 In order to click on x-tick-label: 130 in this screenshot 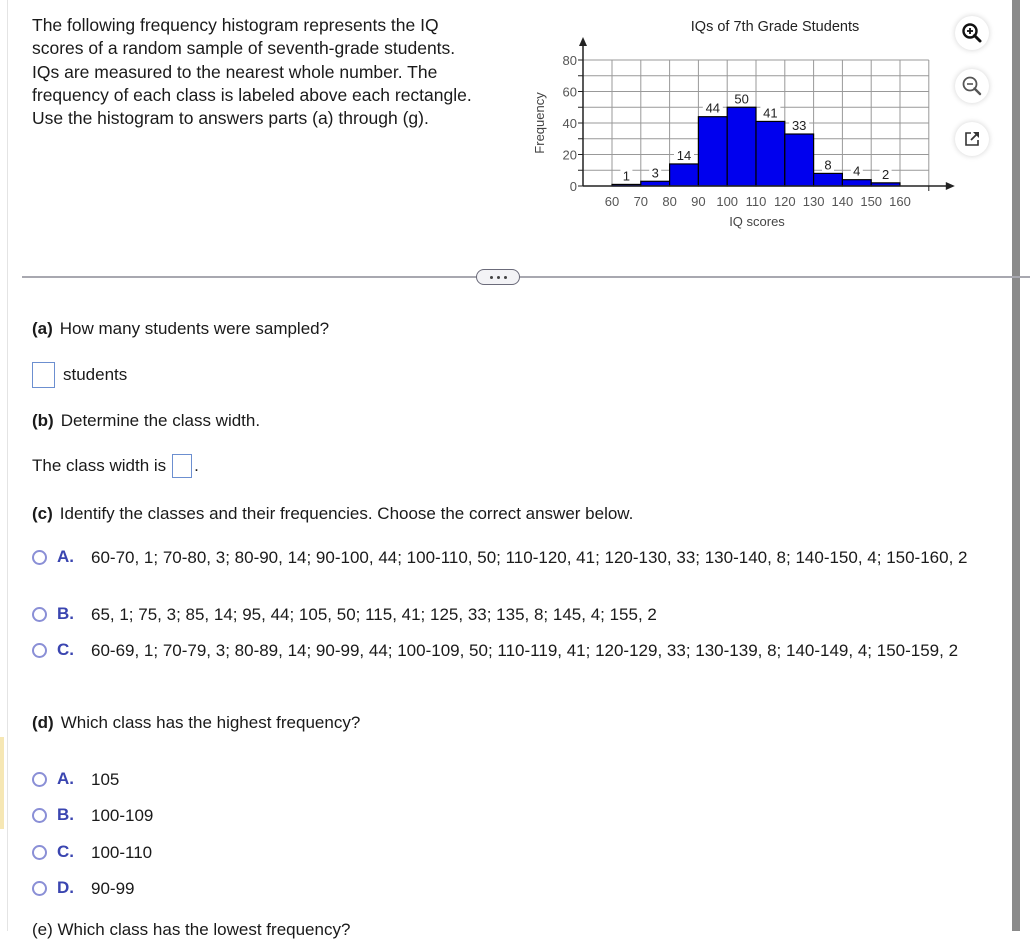, I will do `click(814, 201)`.